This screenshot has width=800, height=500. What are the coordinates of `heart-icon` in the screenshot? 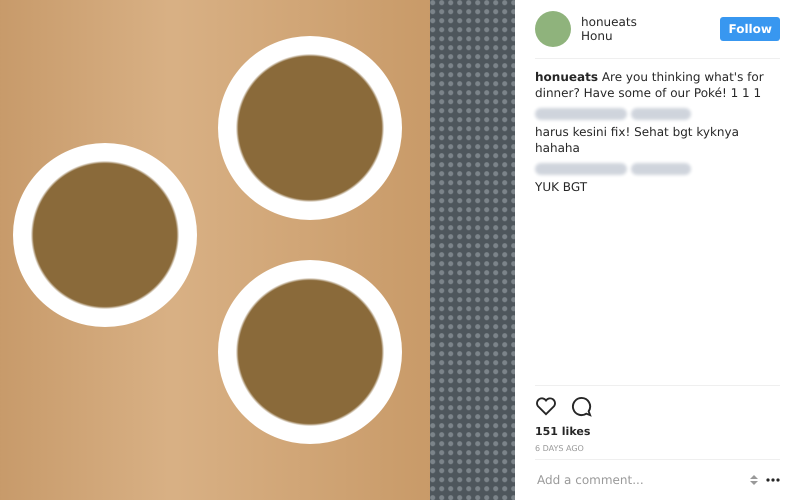 It's located at (546, 406).